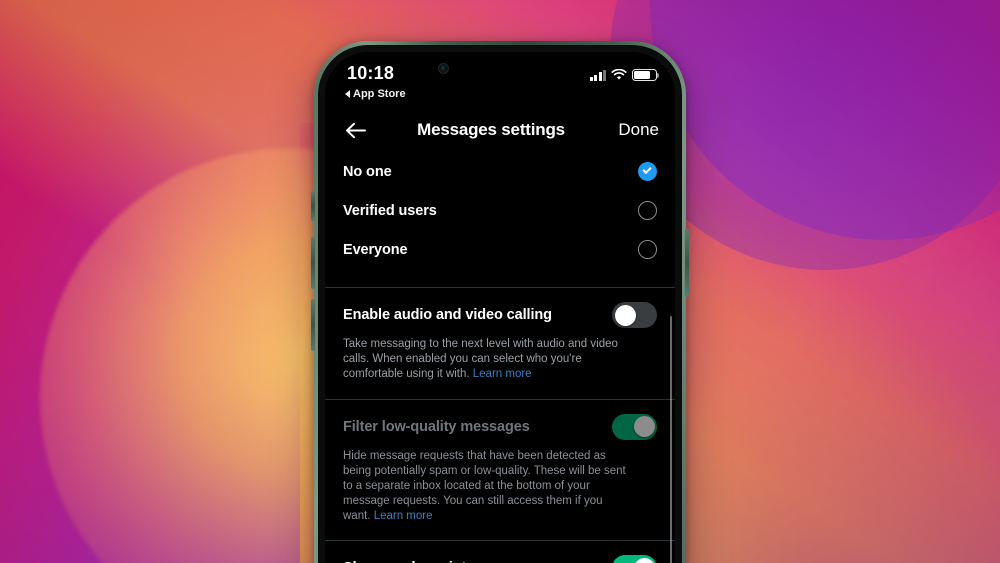 The height and width of the screenshot is (563, 1000). I want to click on power-button, so click(687, 263).